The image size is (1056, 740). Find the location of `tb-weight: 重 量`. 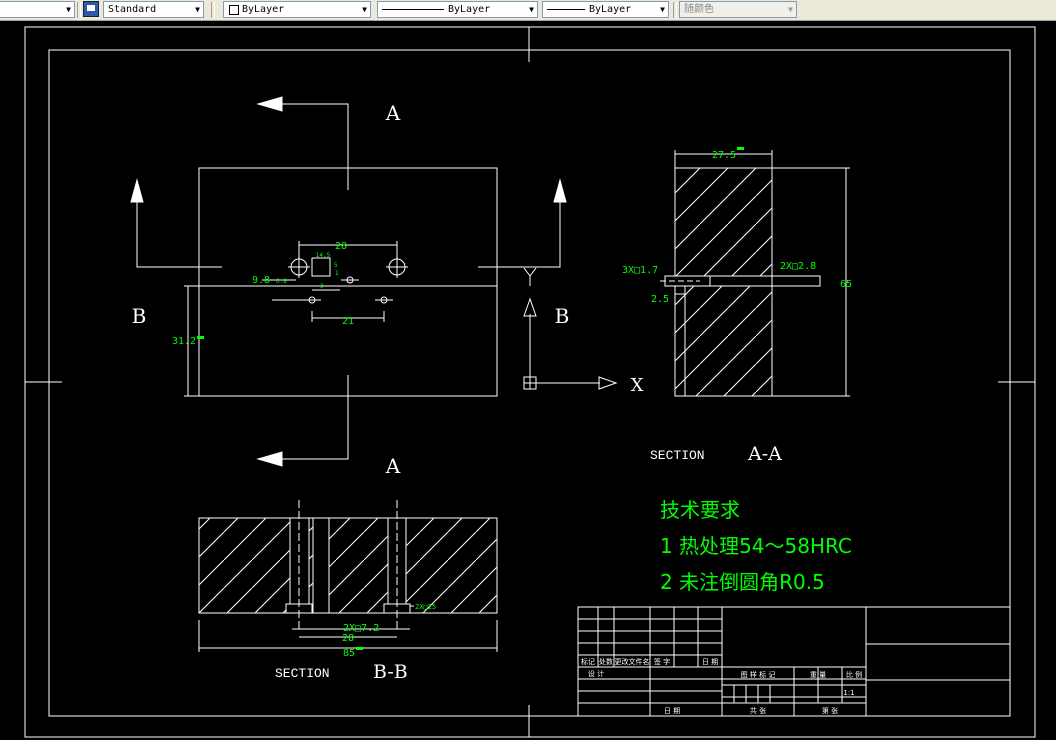

tb-weight: 重 量 is located at coordinates (818, 675).